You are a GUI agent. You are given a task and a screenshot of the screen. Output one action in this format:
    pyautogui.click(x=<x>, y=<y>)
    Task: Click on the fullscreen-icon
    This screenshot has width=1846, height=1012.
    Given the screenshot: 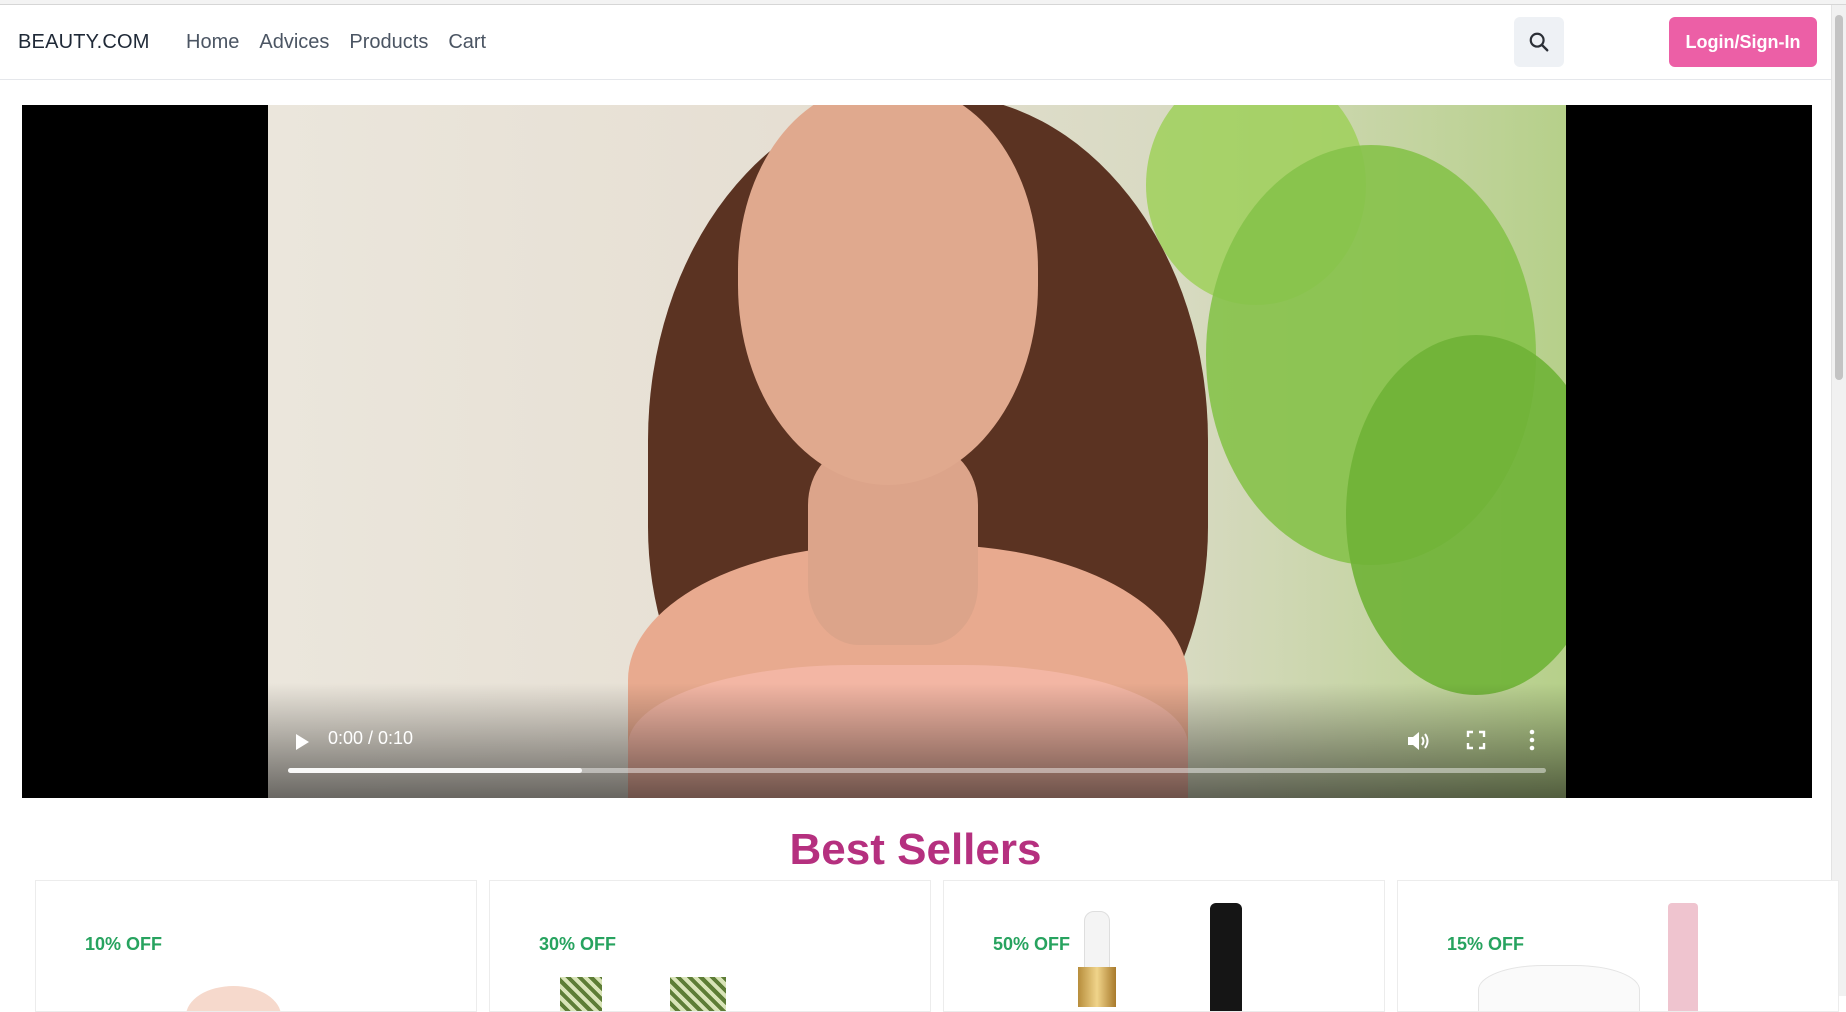 What is the action you would take?
    pyautogui.click(x=1476, y=740)
    